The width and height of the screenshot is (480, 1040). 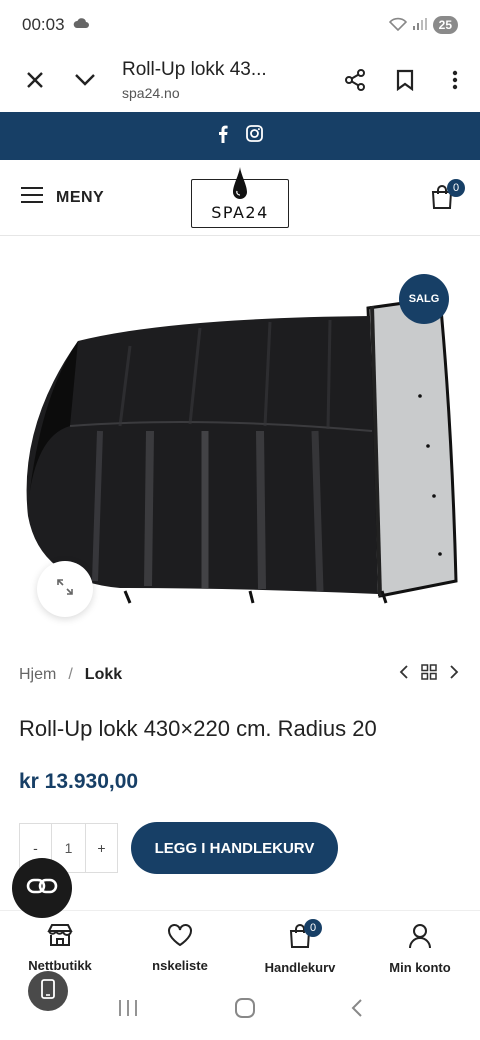 I want to click on breadcrumb: Hjem / Lokk, so click(x=239, y=674).